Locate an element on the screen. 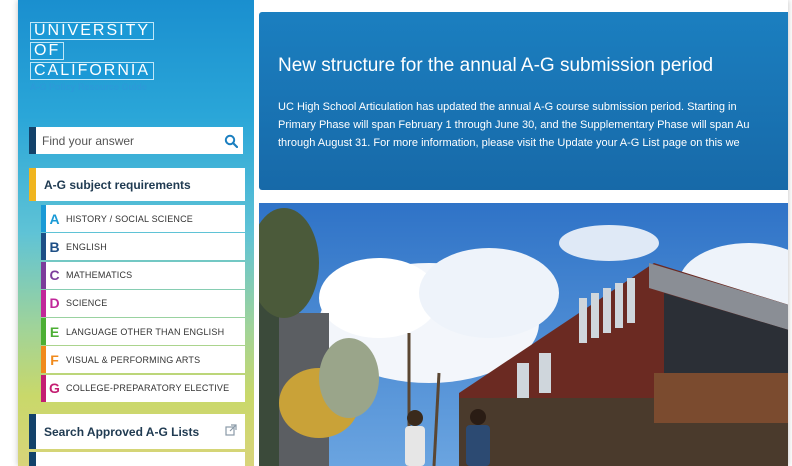 Image resolution: width=792 pixels, height=466 pixels. search-box is located at coordinates (136, 140).